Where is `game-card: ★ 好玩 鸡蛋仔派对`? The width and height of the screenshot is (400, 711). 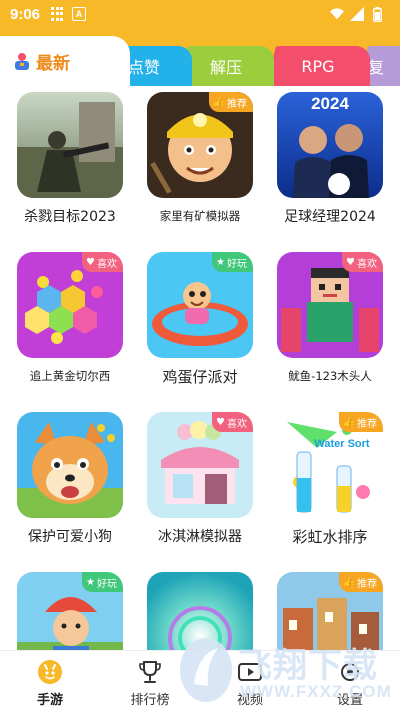 game-card: ★ 好玩 鸡蛋仔派对 is located at coordinates (196, 326).